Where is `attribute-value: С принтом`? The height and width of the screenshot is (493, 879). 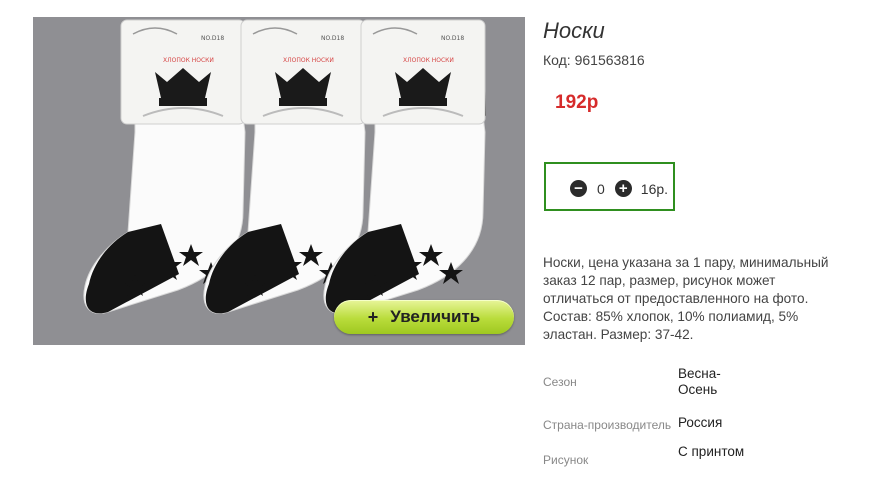
attribute-value: С принтом is located at coordinates (711, 451).